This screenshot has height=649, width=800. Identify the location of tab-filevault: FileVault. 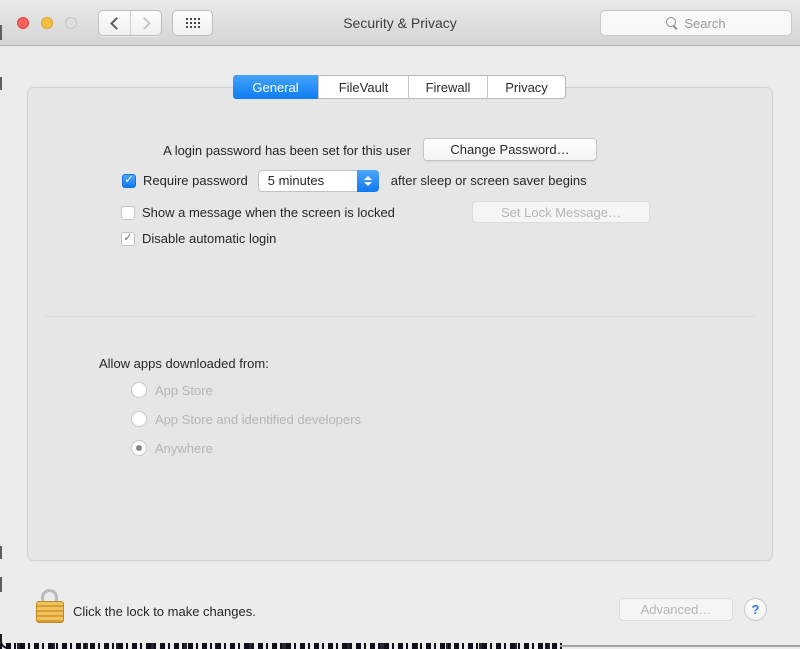
(363, 87).